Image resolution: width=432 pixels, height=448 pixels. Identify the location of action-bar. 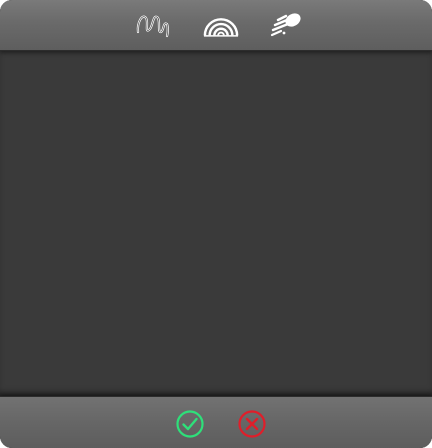
(216, 422).